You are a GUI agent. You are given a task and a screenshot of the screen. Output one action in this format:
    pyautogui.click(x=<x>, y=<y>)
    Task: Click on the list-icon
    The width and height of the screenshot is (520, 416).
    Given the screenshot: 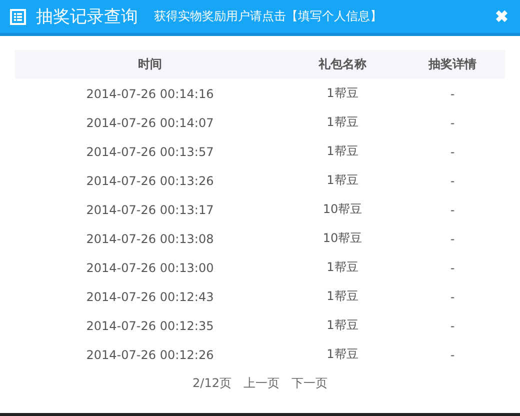 What is the action you would take?
    pyautogui.click(x=18, y=16)
    